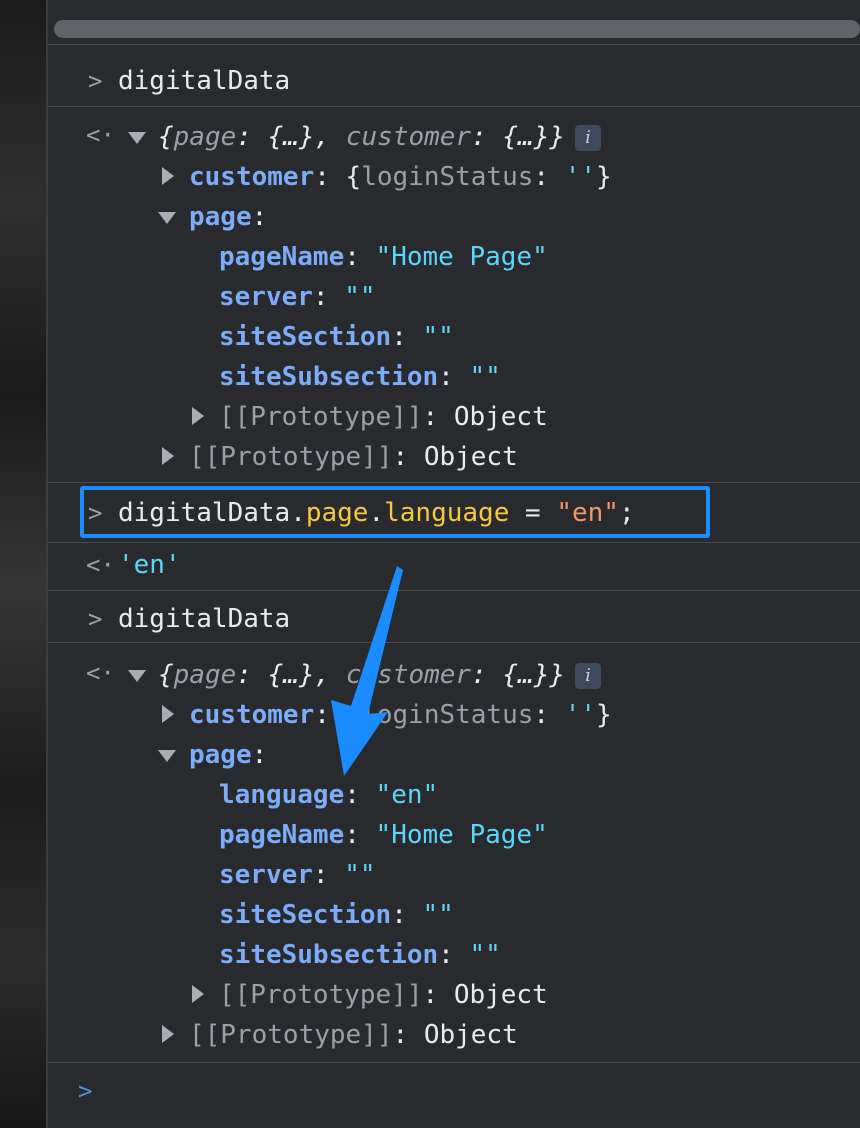 The height and width of the screenshot is (1128, 860). What do you see at coordinates (457, 29) in the screenshot?
I see `horizontal-scrollbar` at bounding box center [457, 29].